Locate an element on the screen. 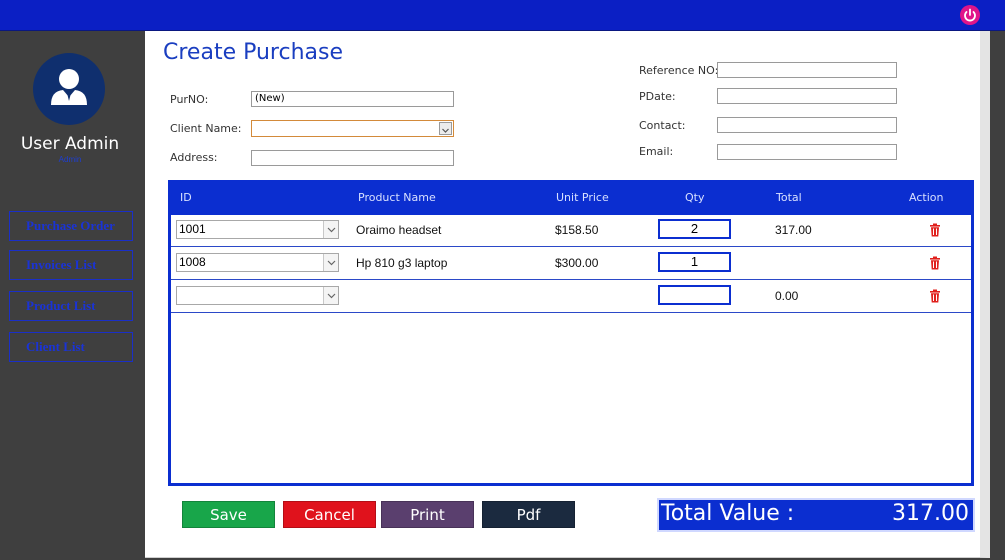  table-row: 1008 Hp 810 g3 laptop $300.00 1 is located at coordinates (571, 264).